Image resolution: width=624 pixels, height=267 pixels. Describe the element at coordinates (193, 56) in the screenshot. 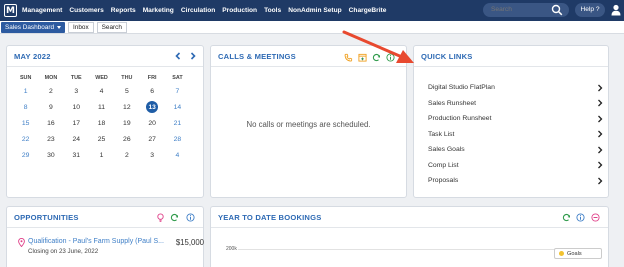

I see `next-month-icon` at that location.